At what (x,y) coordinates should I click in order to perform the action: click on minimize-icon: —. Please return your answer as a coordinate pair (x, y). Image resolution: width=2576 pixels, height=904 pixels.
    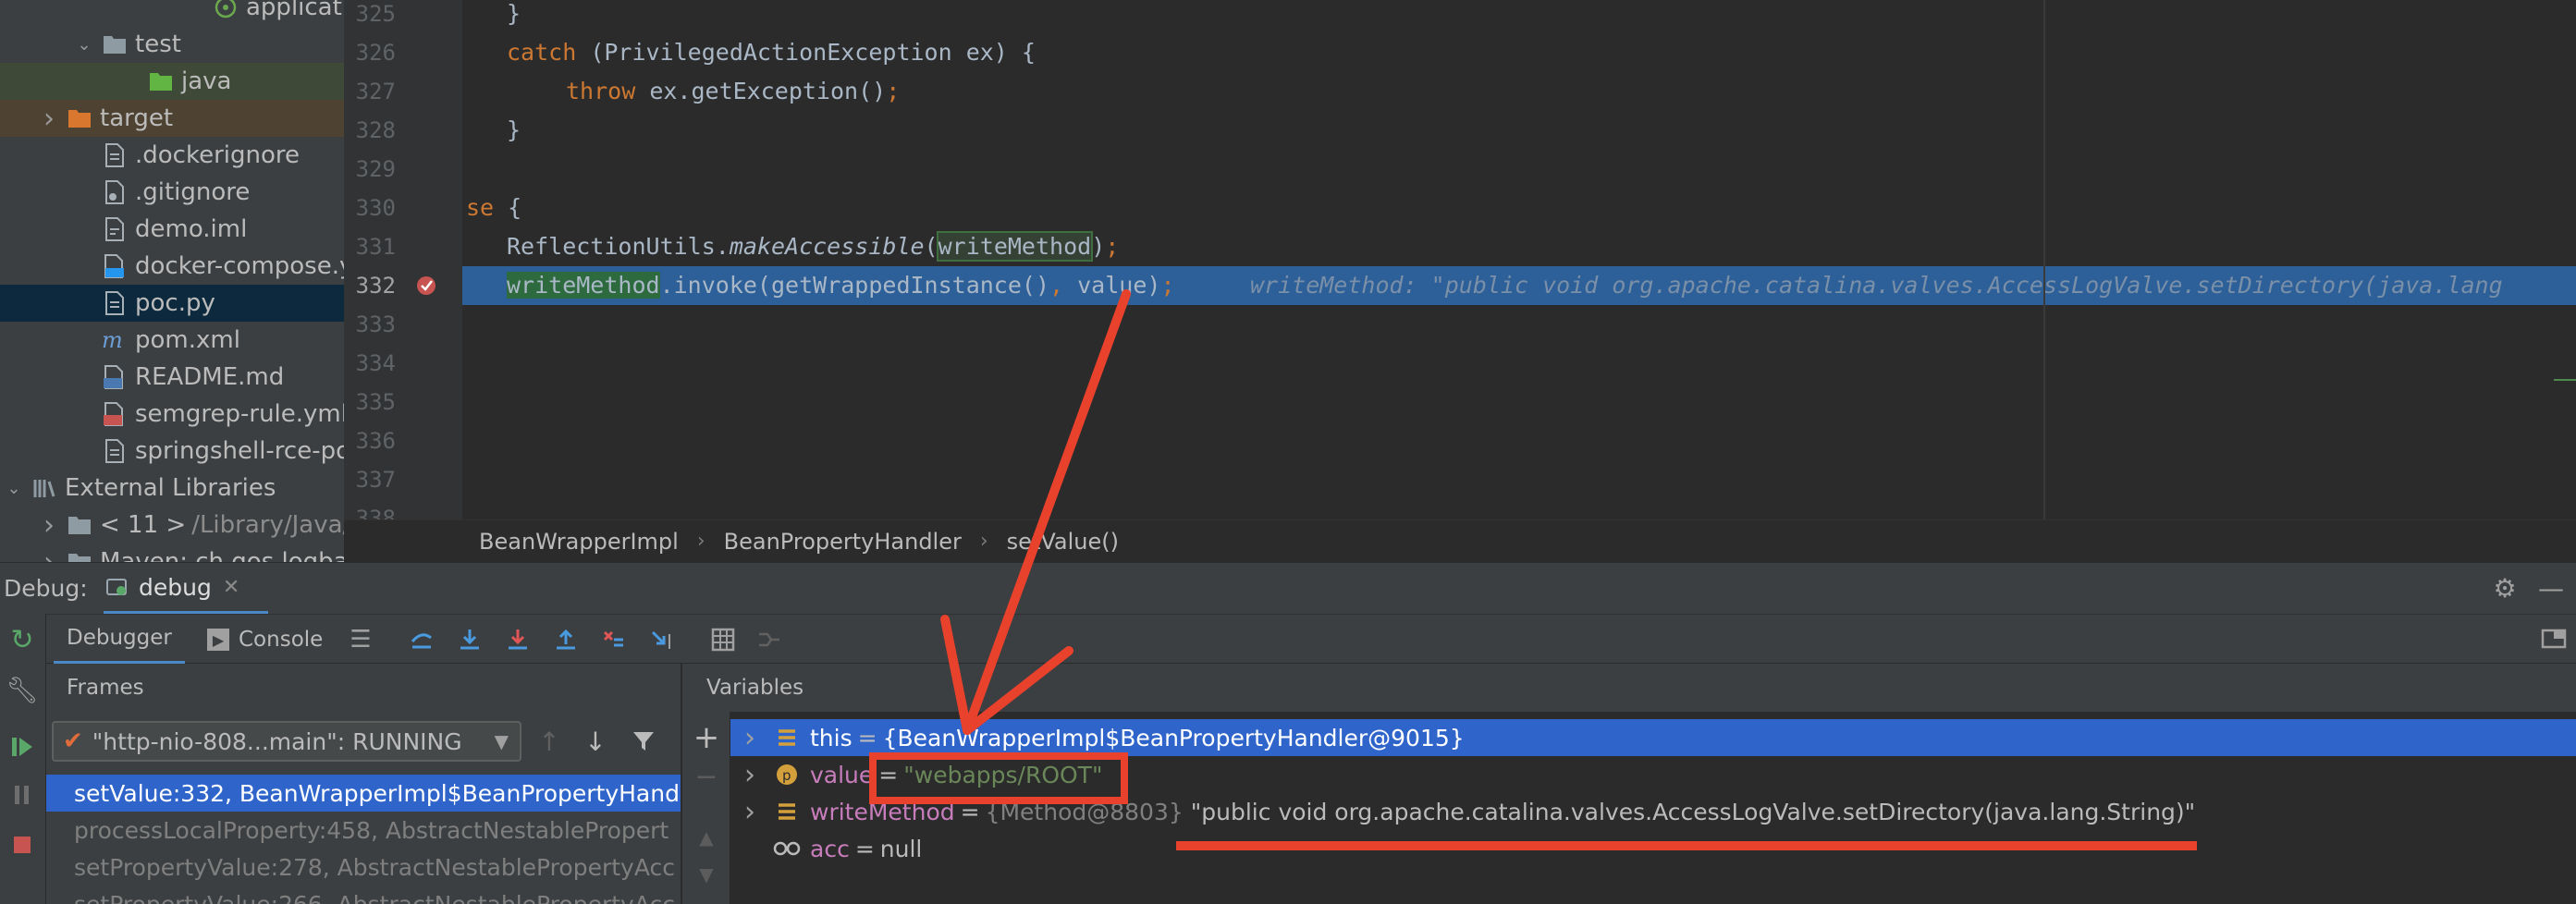
    Looking at the image, I should click on (2551, 588).